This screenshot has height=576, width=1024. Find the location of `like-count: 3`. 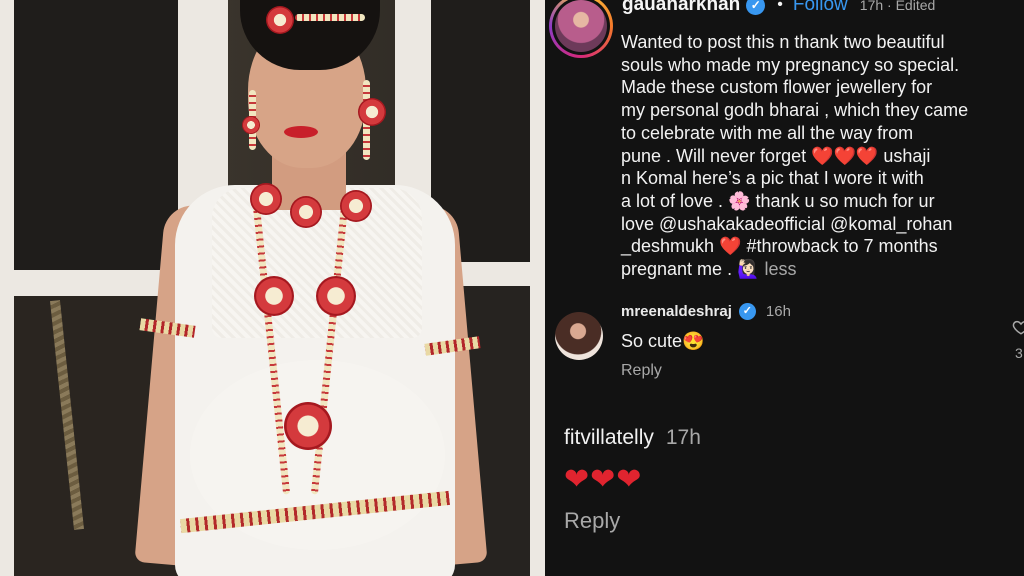

like-count: 3 is located at coordinates (1019, 353).